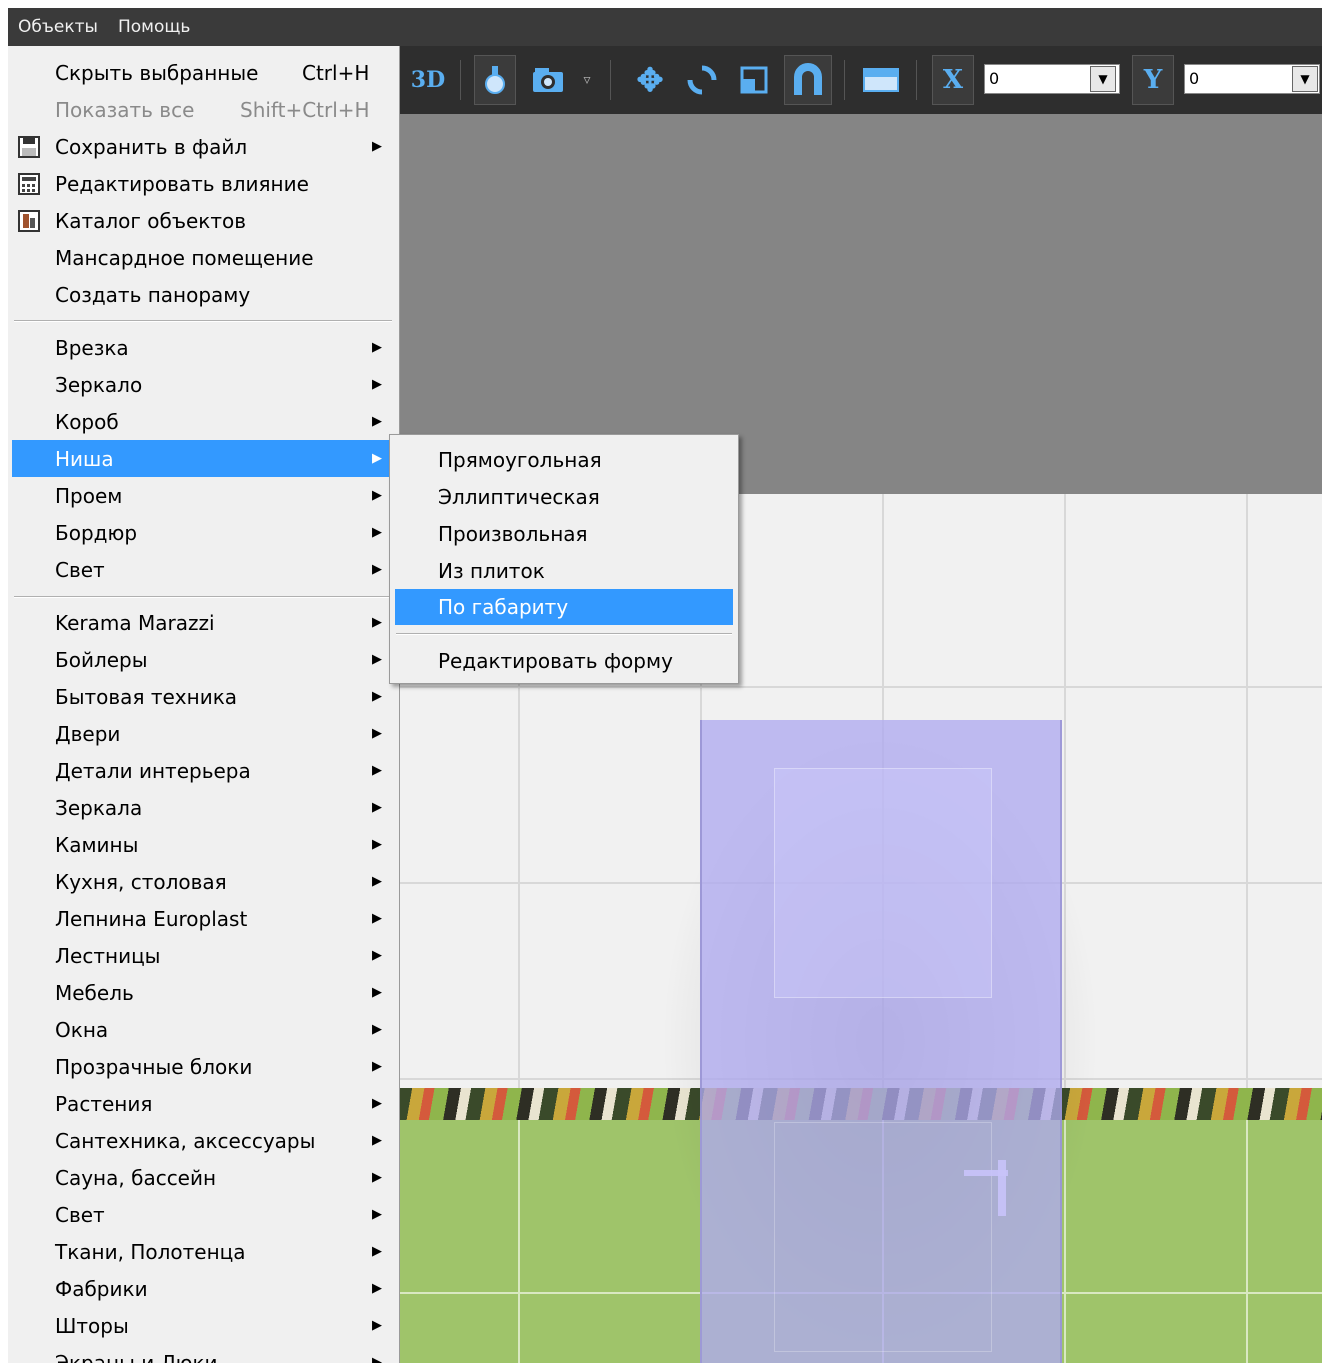  What do you see at coordinates (1153, 80) in the screenshot?
I see `y-label: Y` at bounding box center [1153, 80].